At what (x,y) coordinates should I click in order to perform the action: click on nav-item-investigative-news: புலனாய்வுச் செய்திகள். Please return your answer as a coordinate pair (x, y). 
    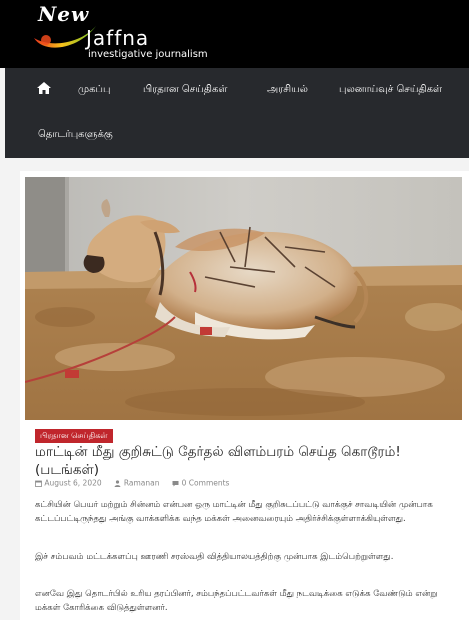
    Looking at the image, I should click on (390, 90).